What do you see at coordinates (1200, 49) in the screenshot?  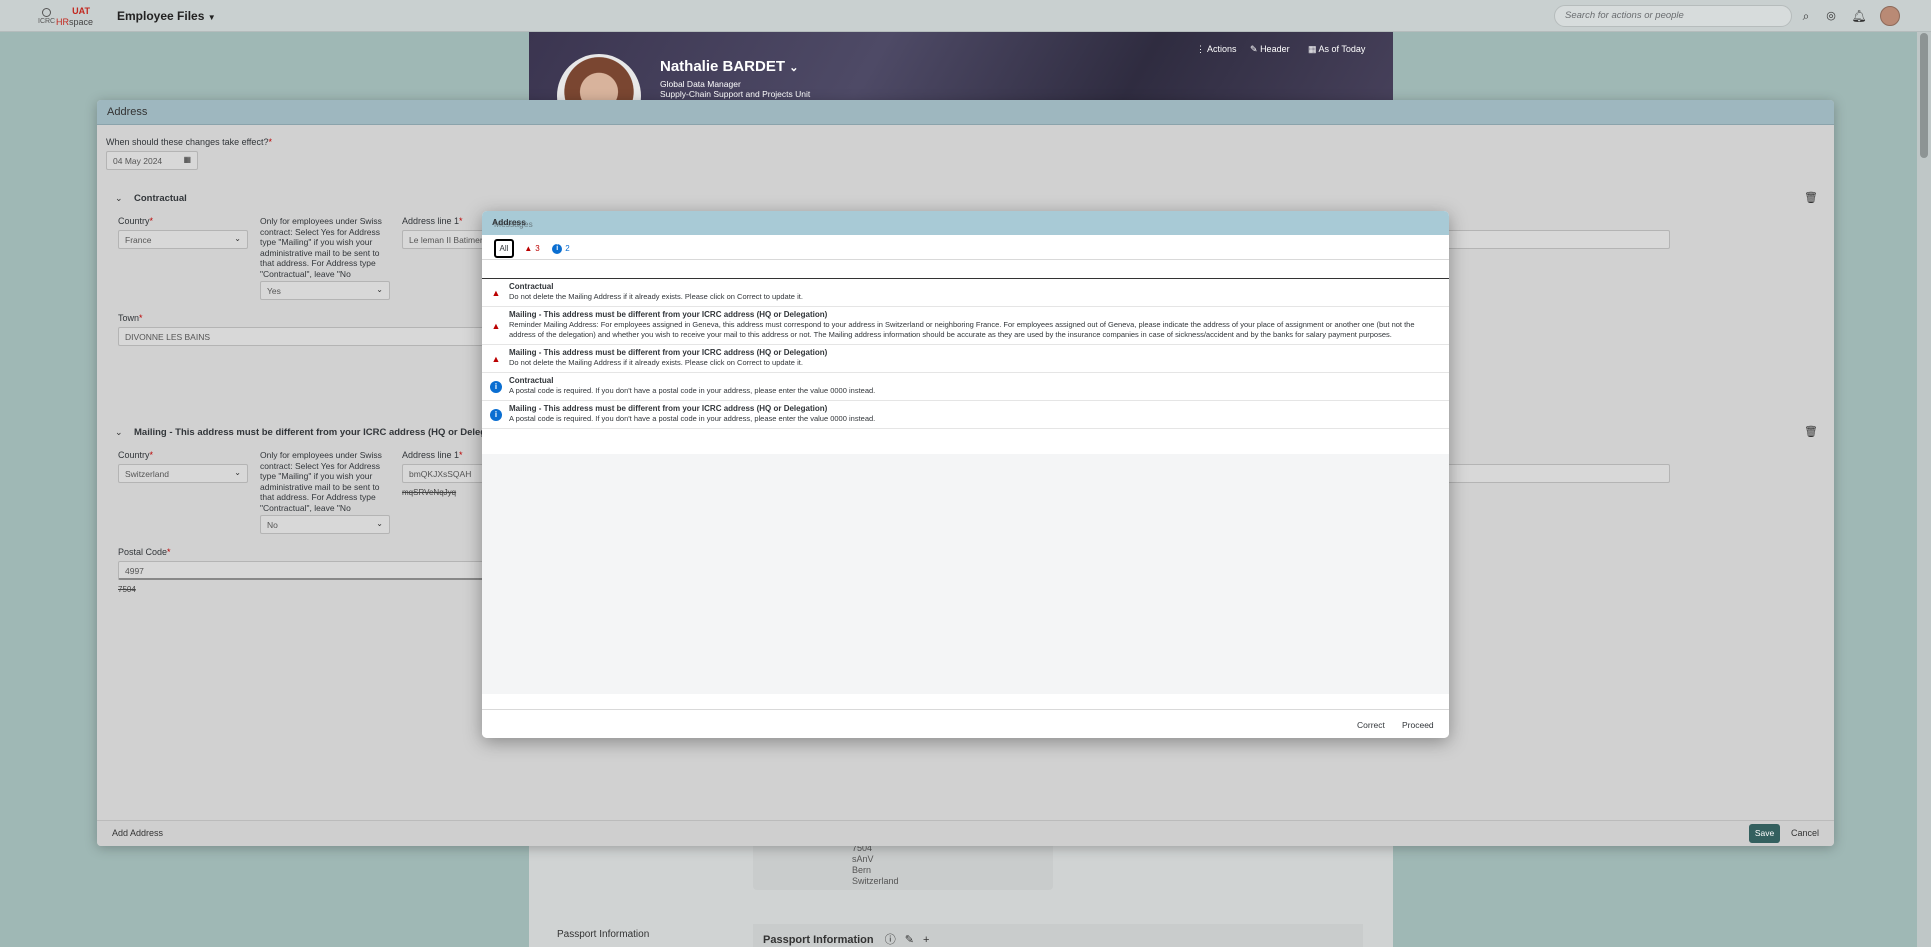 I see `more-vertical-icon: ⋮` at bounding box center [1200, 49].